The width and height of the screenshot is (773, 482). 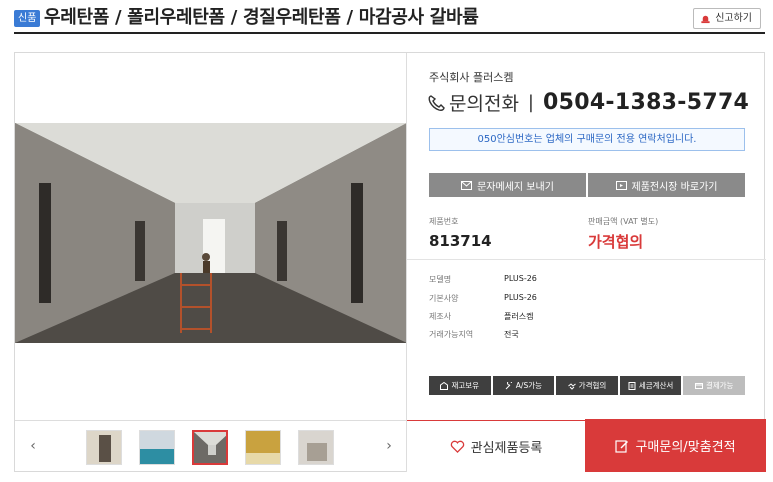 I want to click on price-label: 판매금액 (VAT 별도), so click(x=623, y=221).